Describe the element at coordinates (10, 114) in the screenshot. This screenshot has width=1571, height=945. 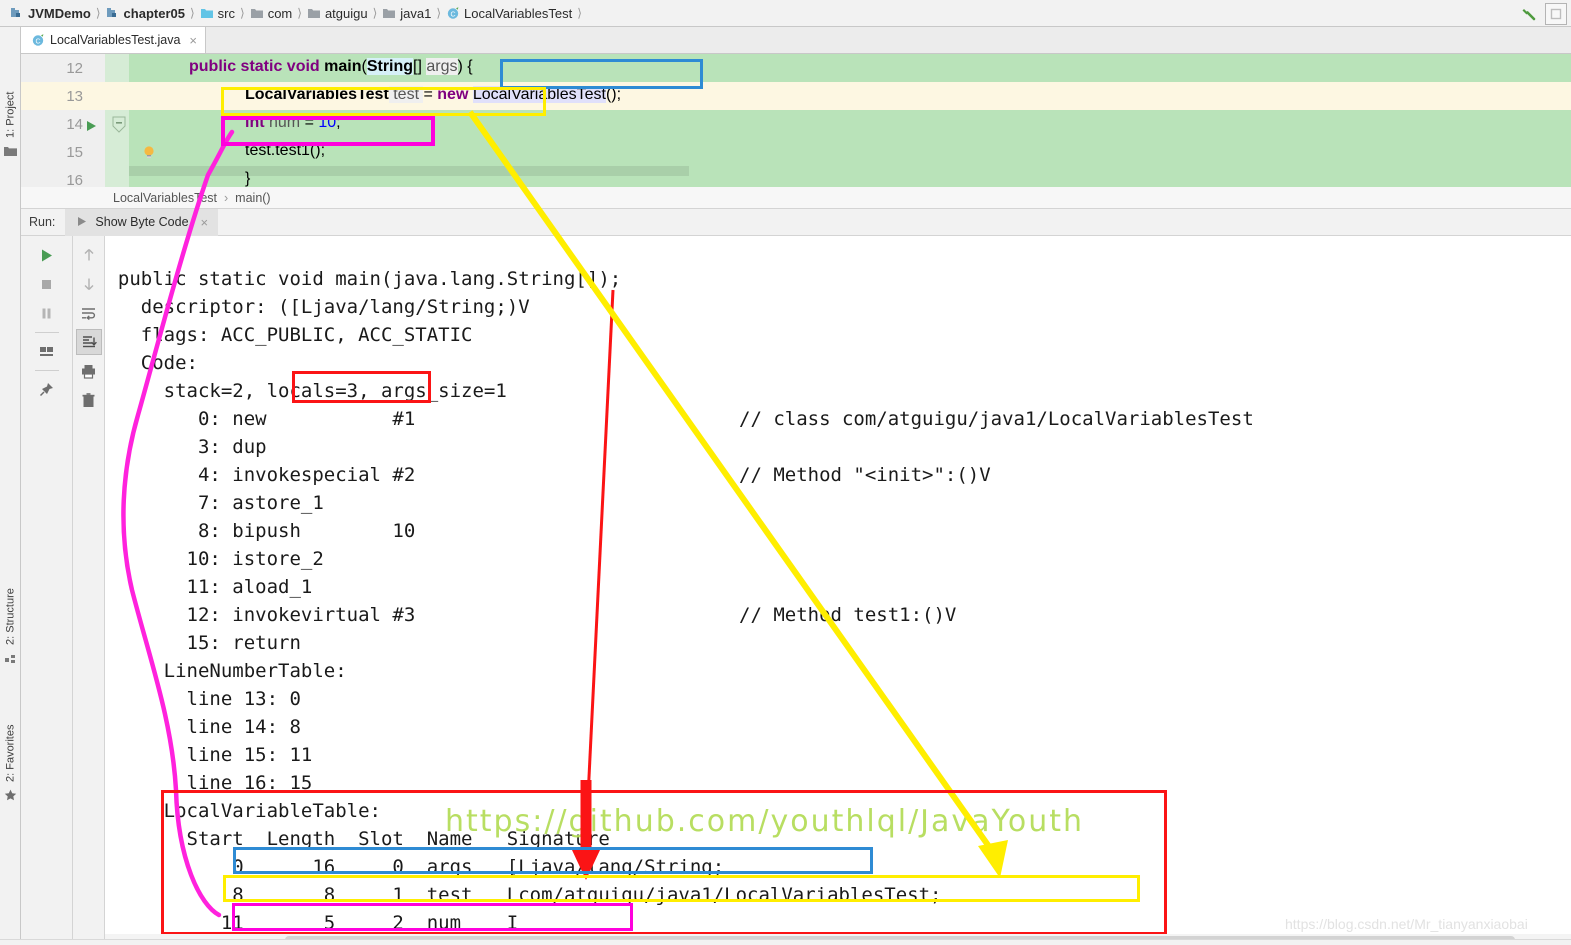
I see `sidebar-item-label: 1: Project` at that location.